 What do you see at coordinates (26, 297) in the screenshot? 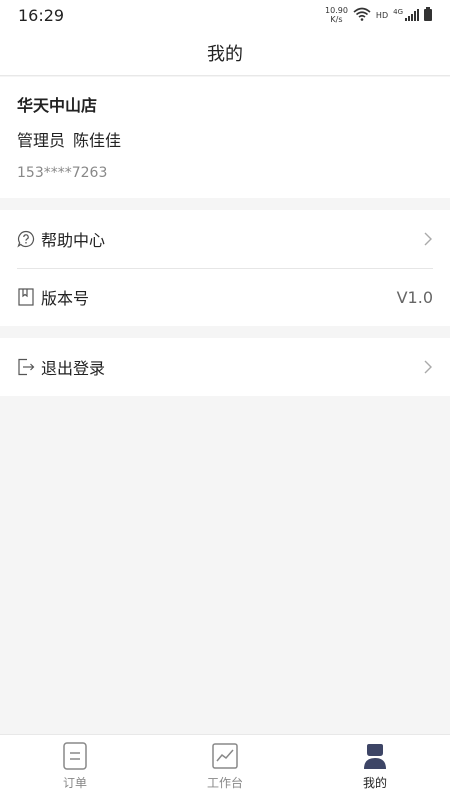
I see `book-icon` at bounding box center [26, 297].